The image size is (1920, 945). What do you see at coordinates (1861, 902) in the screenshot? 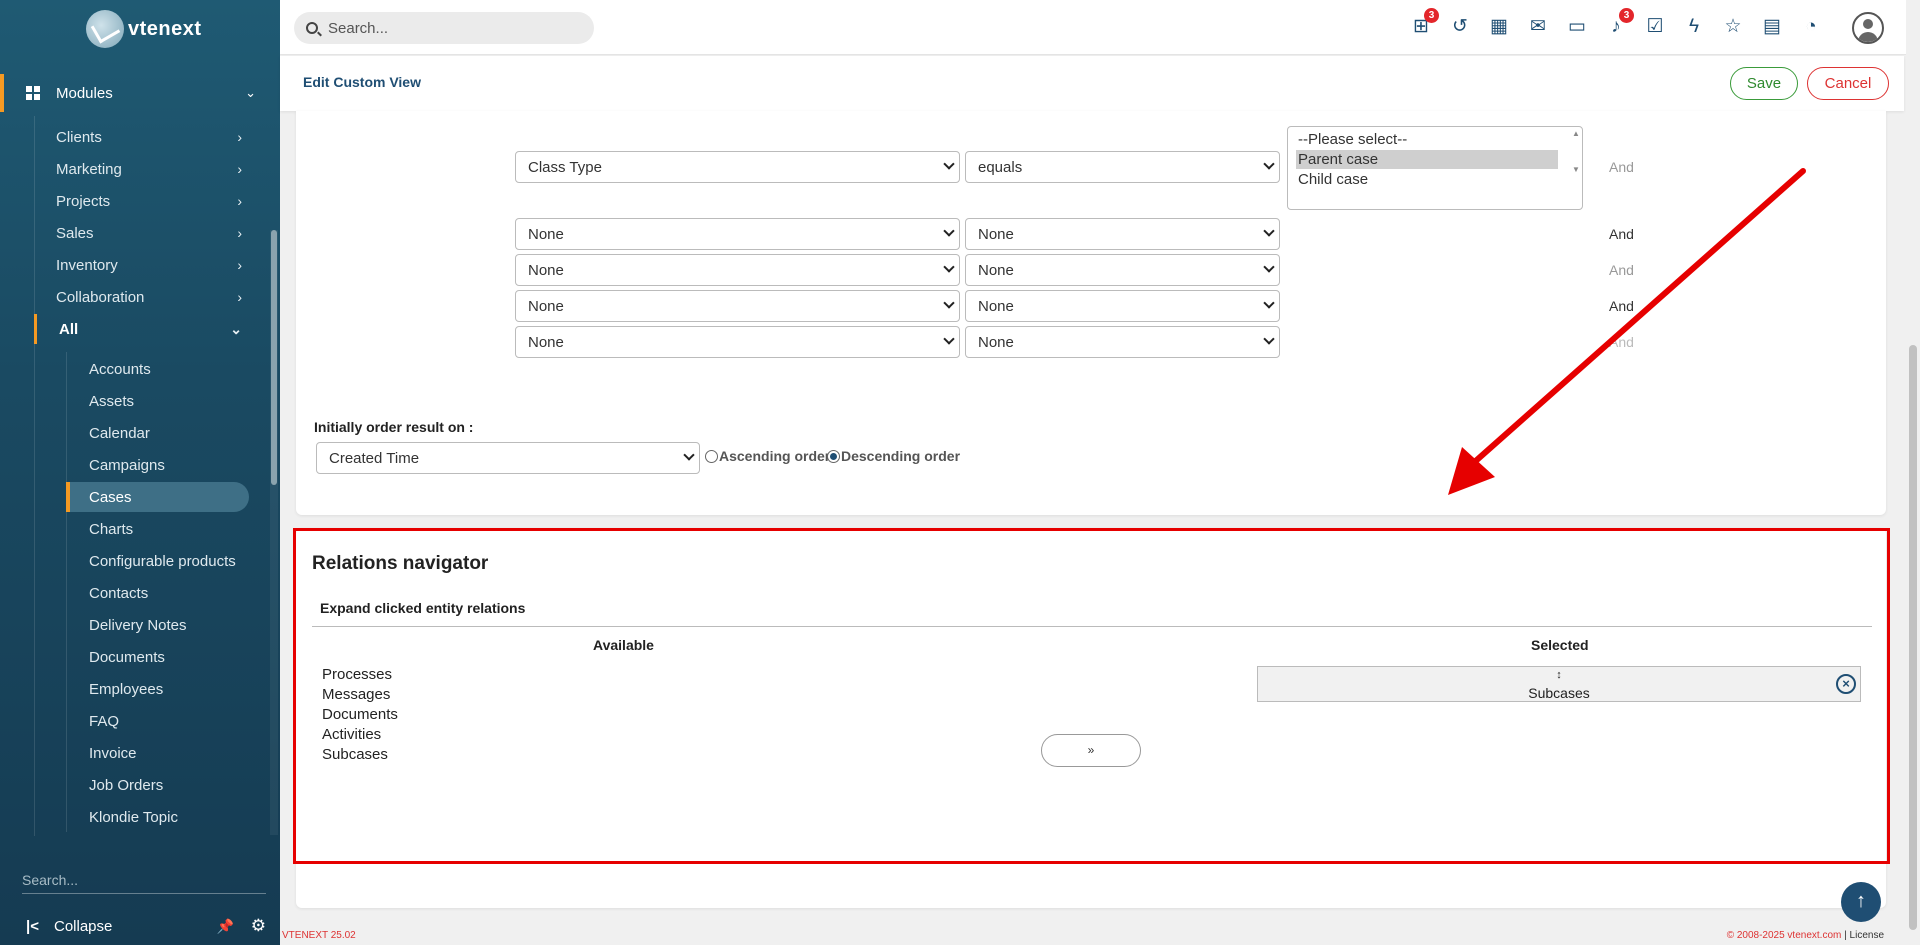
I see `scroll-to-top-button: ↑` at bounding box center [1861, 902].